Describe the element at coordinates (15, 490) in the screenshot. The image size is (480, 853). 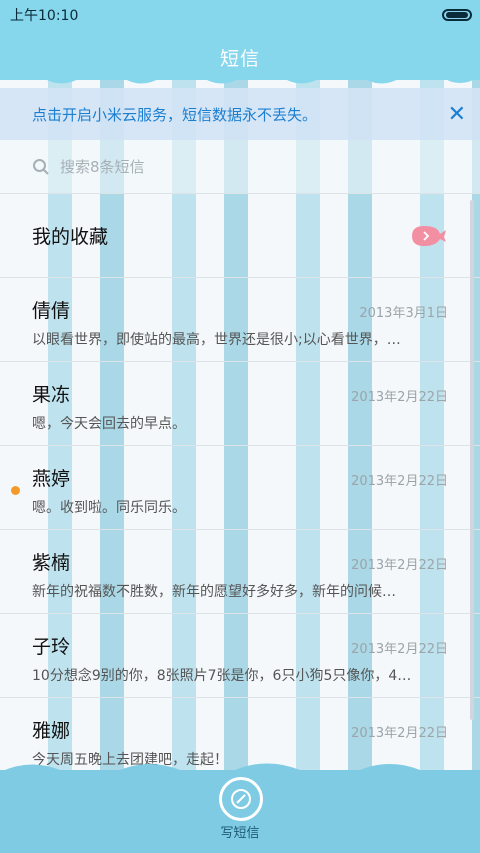
I see `unread-indicator` at that location.